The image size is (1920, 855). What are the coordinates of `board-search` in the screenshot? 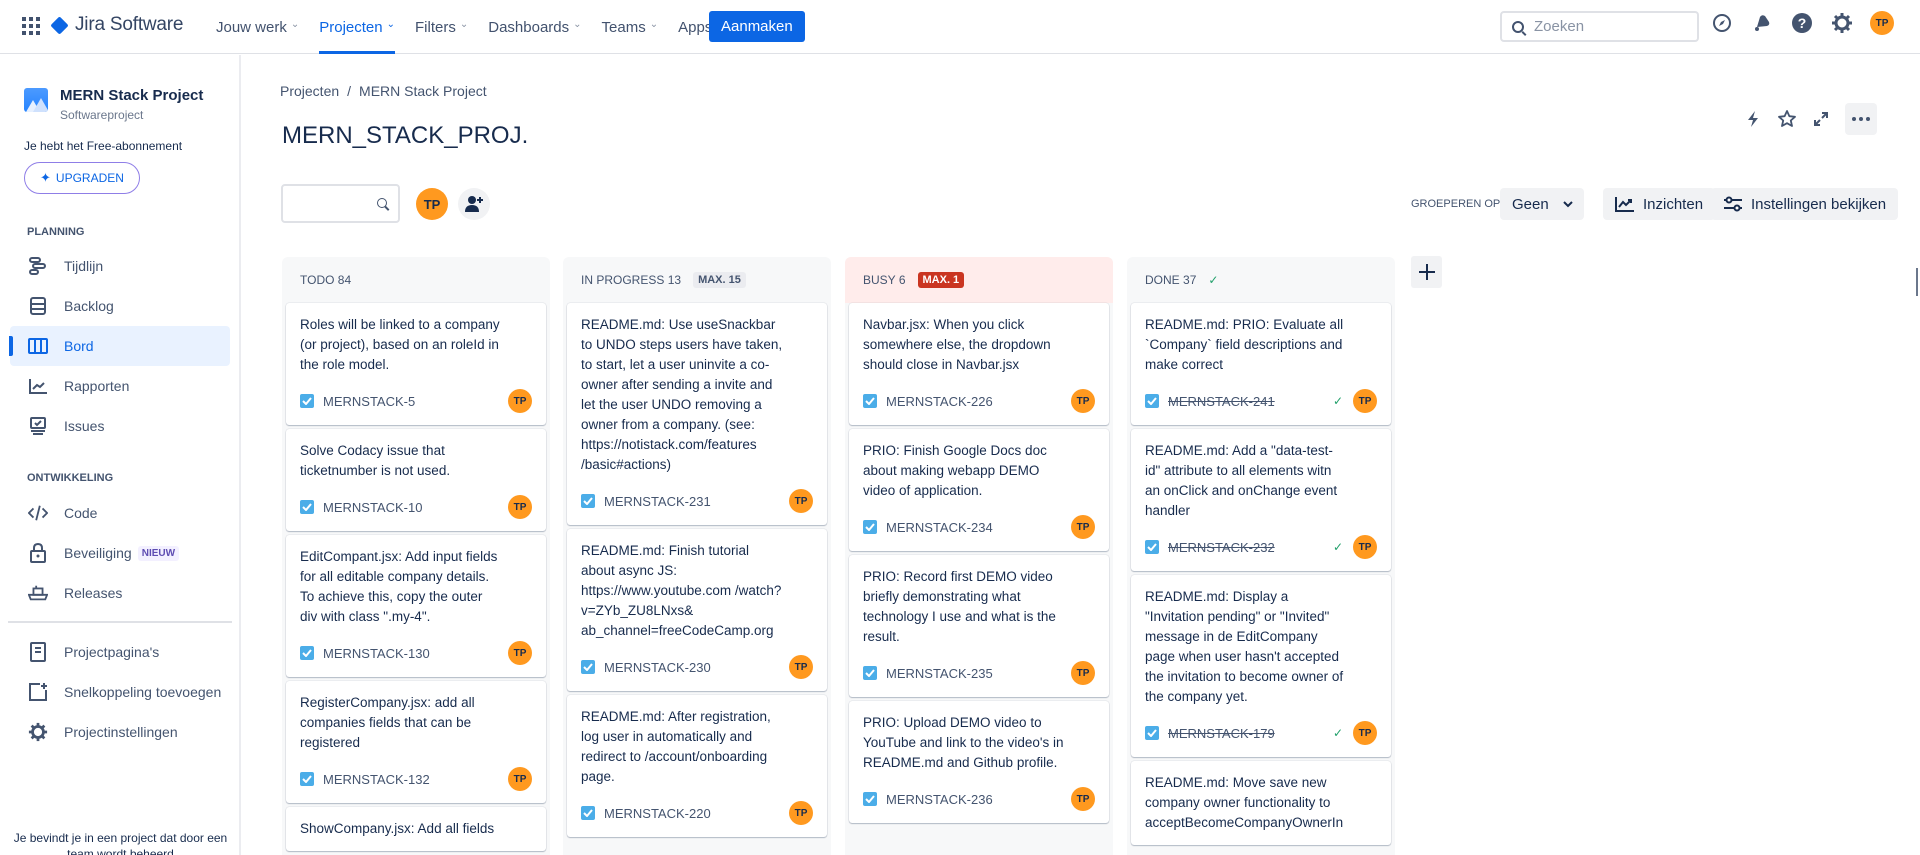 It's located at (340, 203).